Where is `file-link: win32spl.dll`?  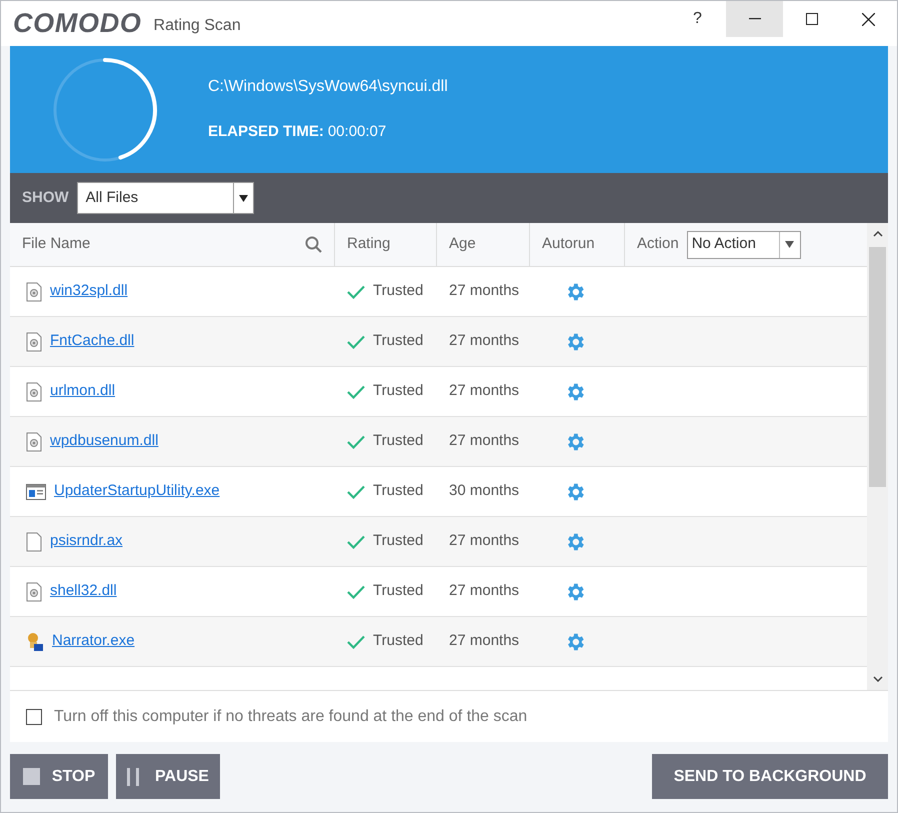 file-link: win32spl.dll is located at coordinates (89, 291).